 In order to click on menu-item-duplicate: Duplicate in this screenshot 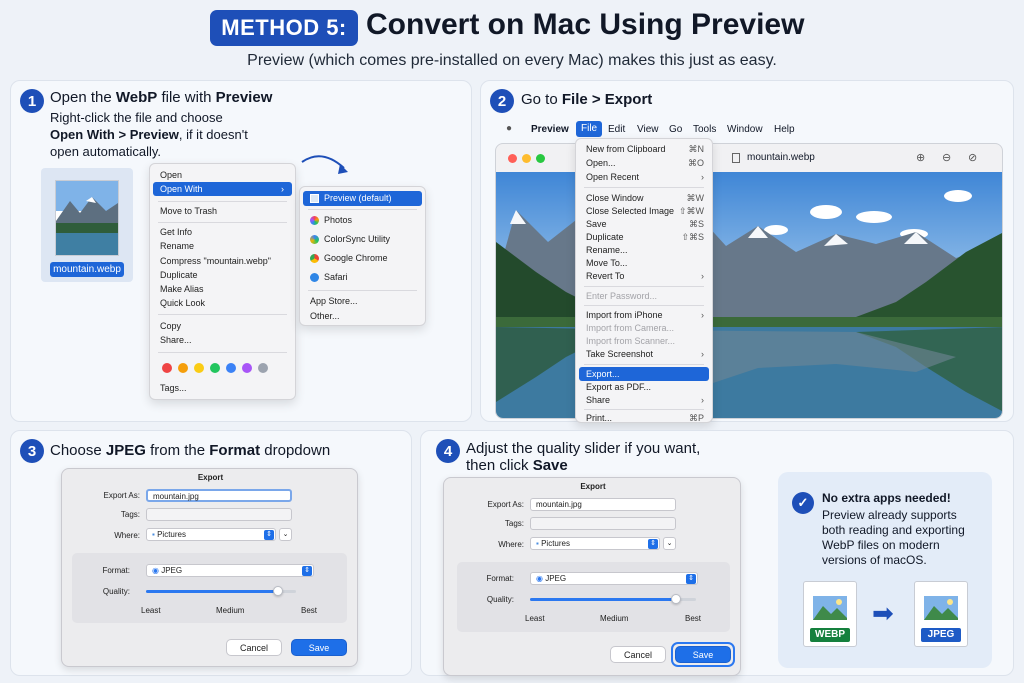, I will do `click(222, 275)`.